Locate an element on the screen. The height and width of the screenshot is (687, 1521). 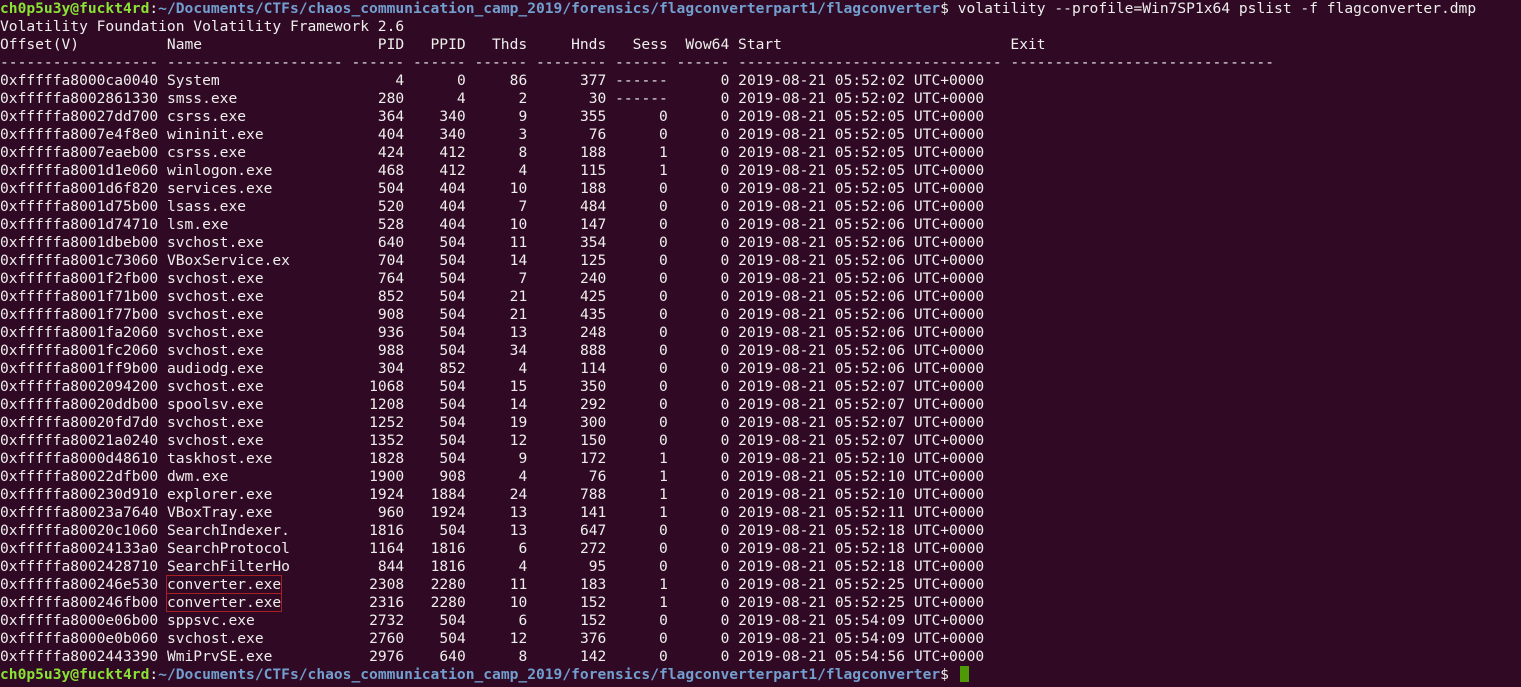
cell-start: 2019-08-21 05:52:18 UTC+0000 is located at coordinates (861, 530).